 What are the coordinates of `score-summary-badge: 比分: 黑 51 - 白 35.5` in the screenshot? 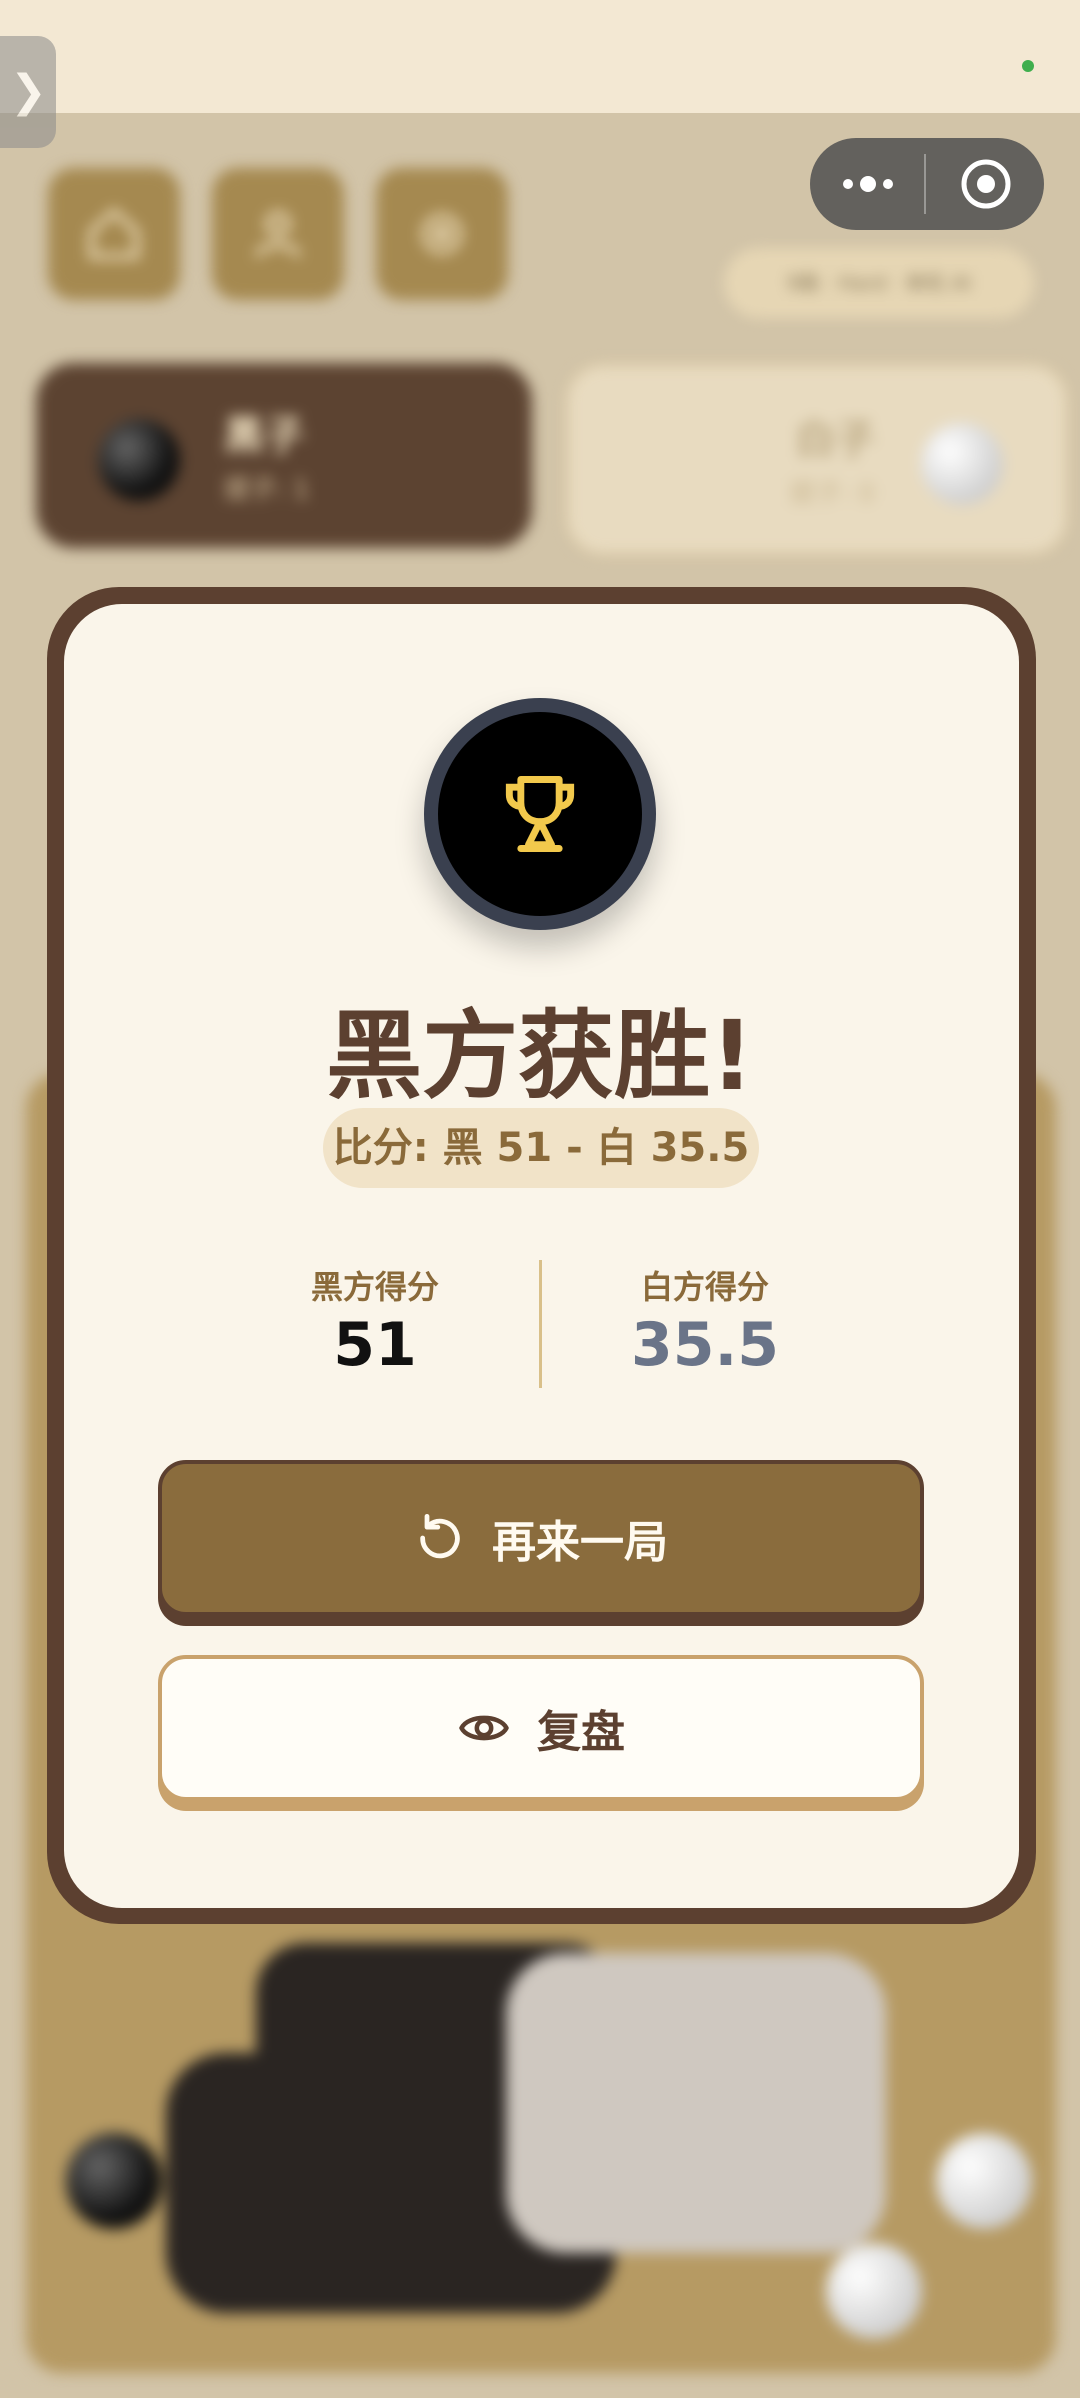 It's located at (541, 1148).